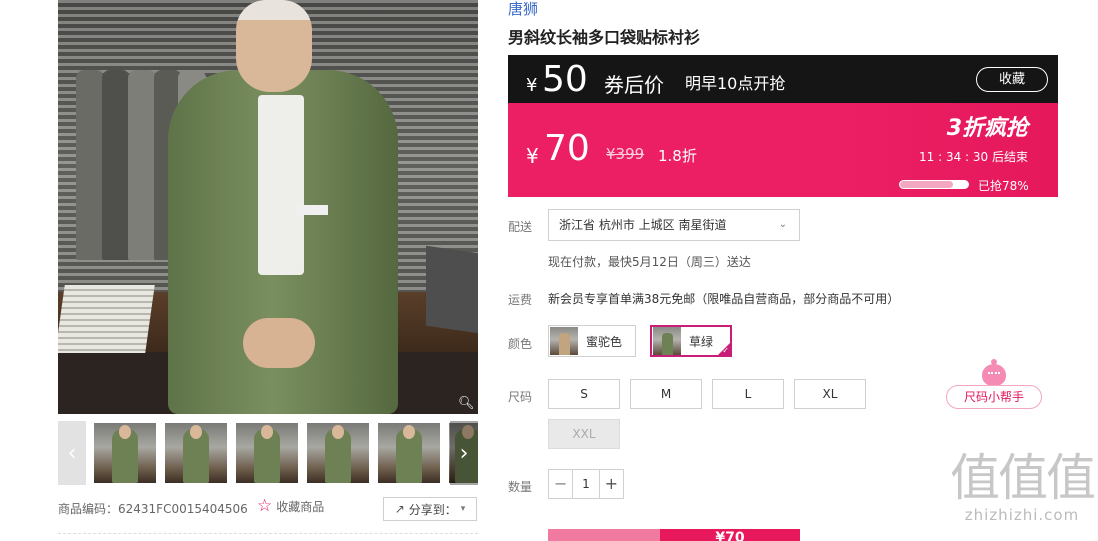  What do you see at coordinates (584, 434) in the screenshot?
I see `size-option-xxl: XXL` at bounding box center [584, 434].